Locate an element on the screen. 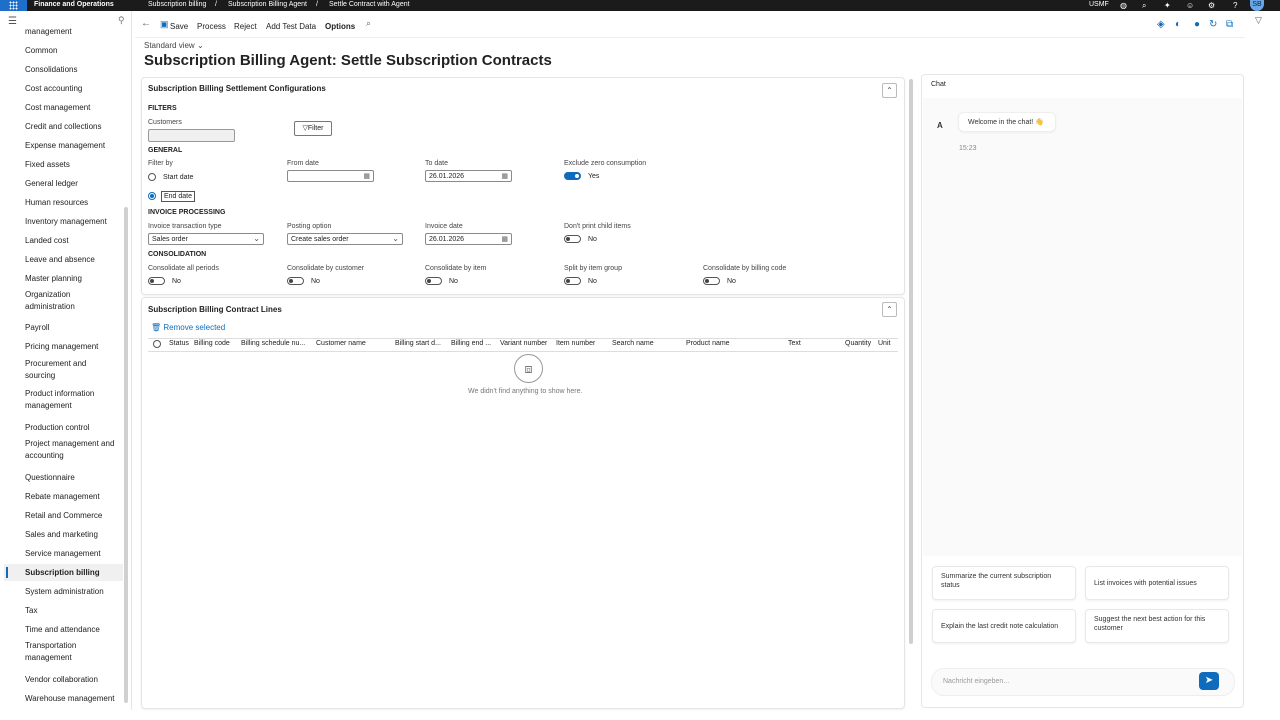 This screenshot has width=1280, height=720. split-item-group-toggle is located at coordinates (572, 281).